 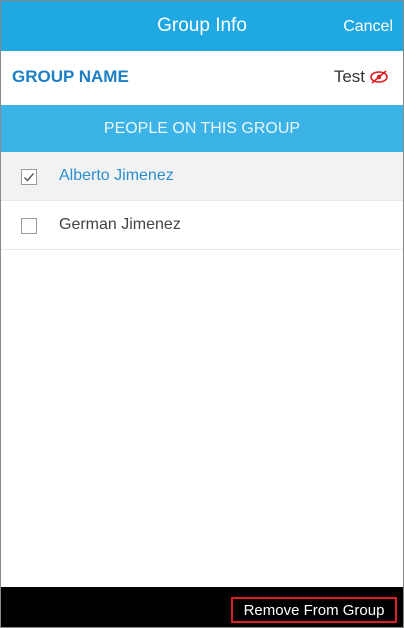 I want to click on list-item: Alberto Jimenez, so click(x=202, y=176).